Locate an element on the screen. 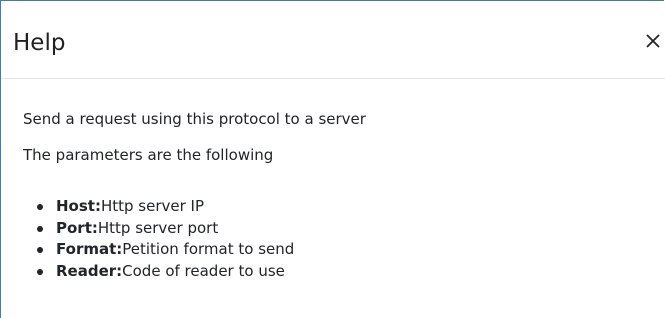  params-heading: The parameters are the following is located at coordinates (148, 155).